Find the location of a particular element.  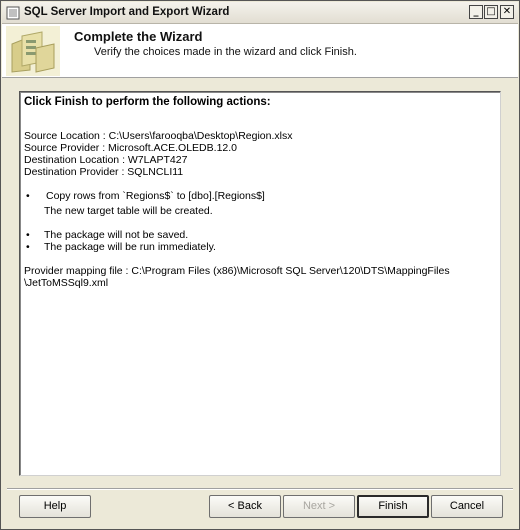

list-item: • The package will not be saved. is located at coordinates (260, 235).